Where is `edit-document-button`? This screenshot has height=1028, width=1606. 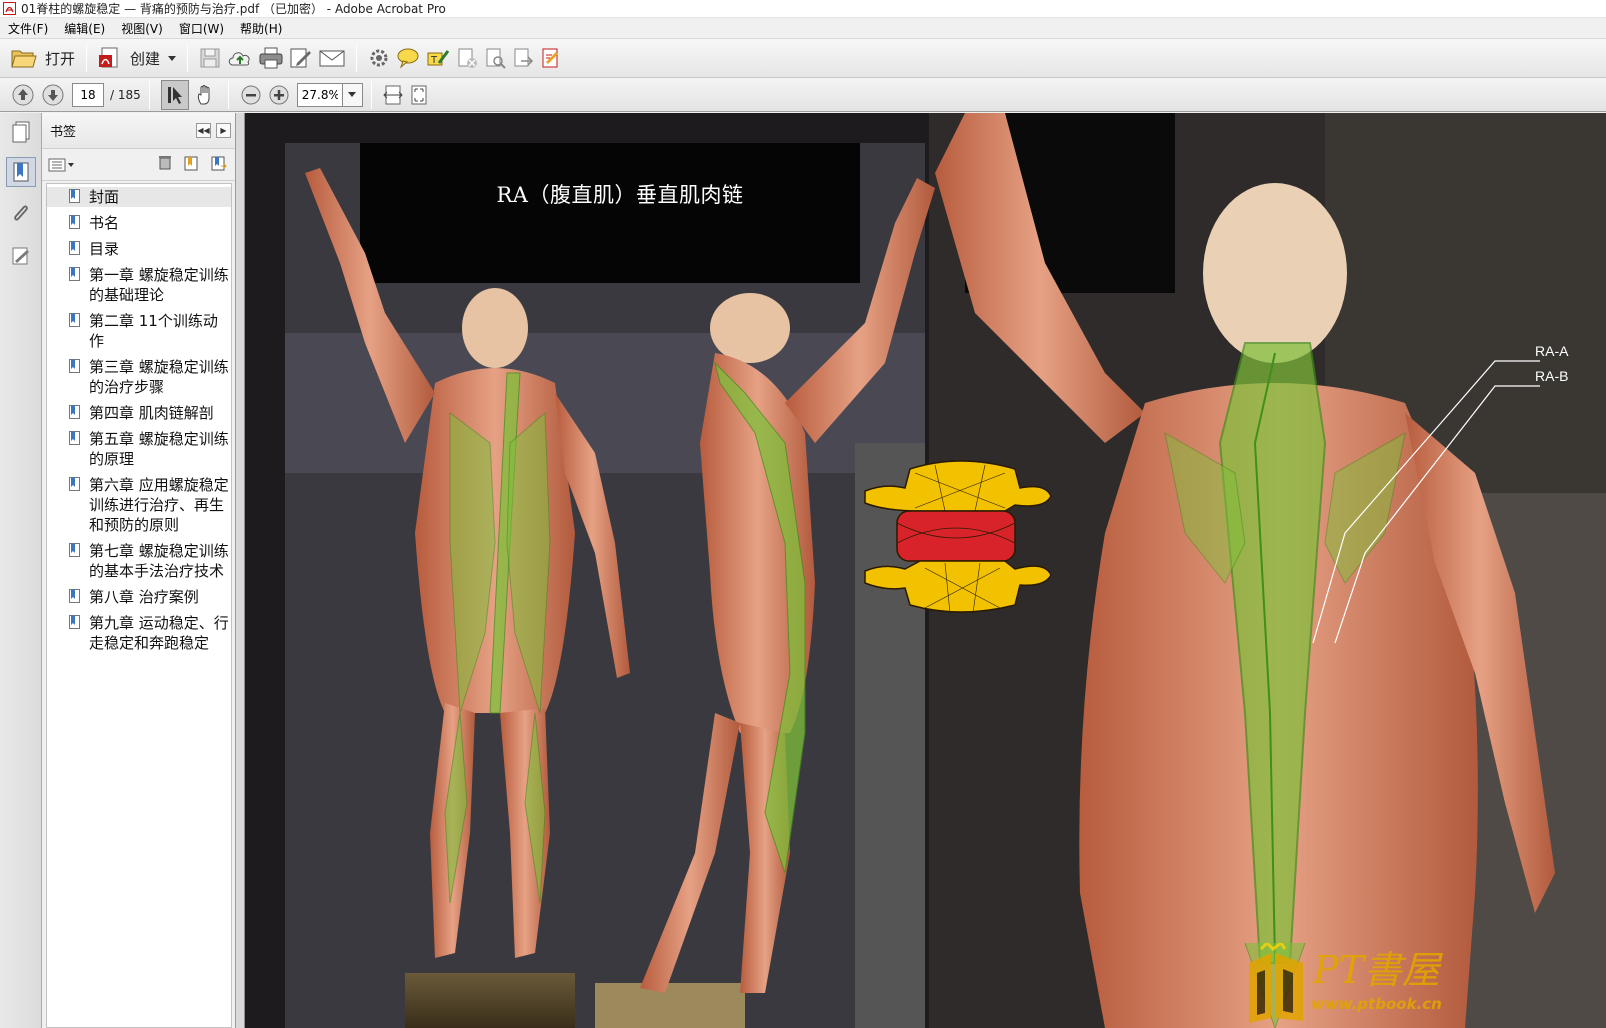
edit-document-button is located at coordinates (301, 58).